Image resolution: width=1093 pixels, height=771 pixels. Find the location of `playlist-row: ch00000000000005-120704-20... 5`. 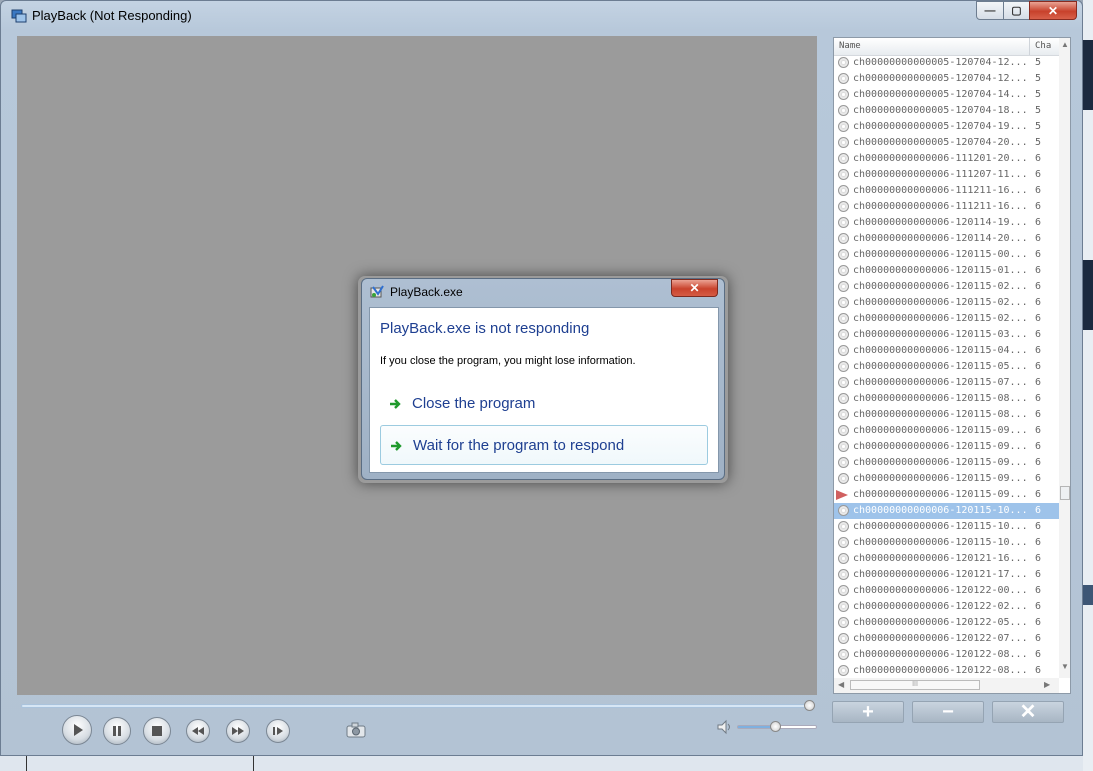

playlist-row: ch00000000000005-120704-20... 5 is located at coordinates (946, 143).